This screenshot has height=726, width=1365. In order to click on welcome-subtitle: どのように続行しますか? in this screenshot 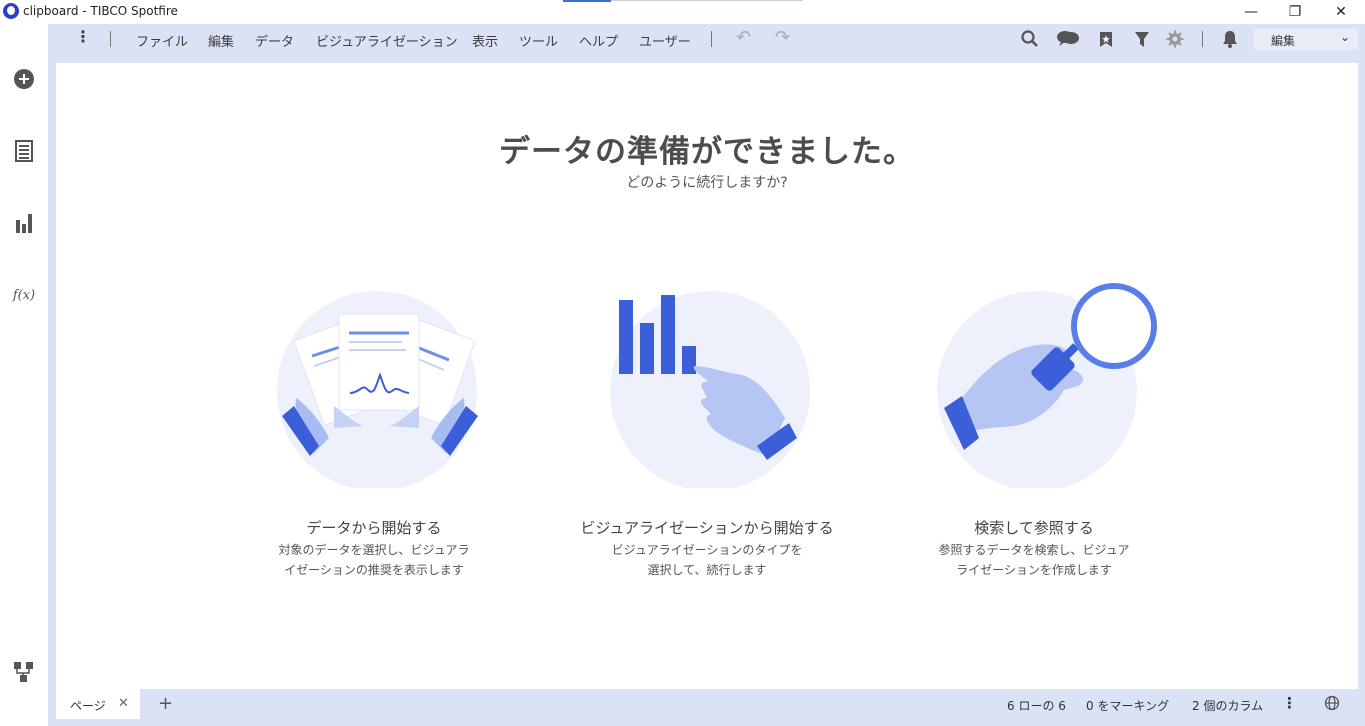, I will do `click(707, 183)`.